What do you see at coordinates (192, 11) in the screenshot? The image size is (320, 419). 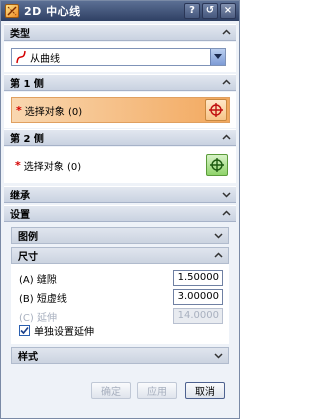 I see `help-button: ?` at bounding box center [192, 11].